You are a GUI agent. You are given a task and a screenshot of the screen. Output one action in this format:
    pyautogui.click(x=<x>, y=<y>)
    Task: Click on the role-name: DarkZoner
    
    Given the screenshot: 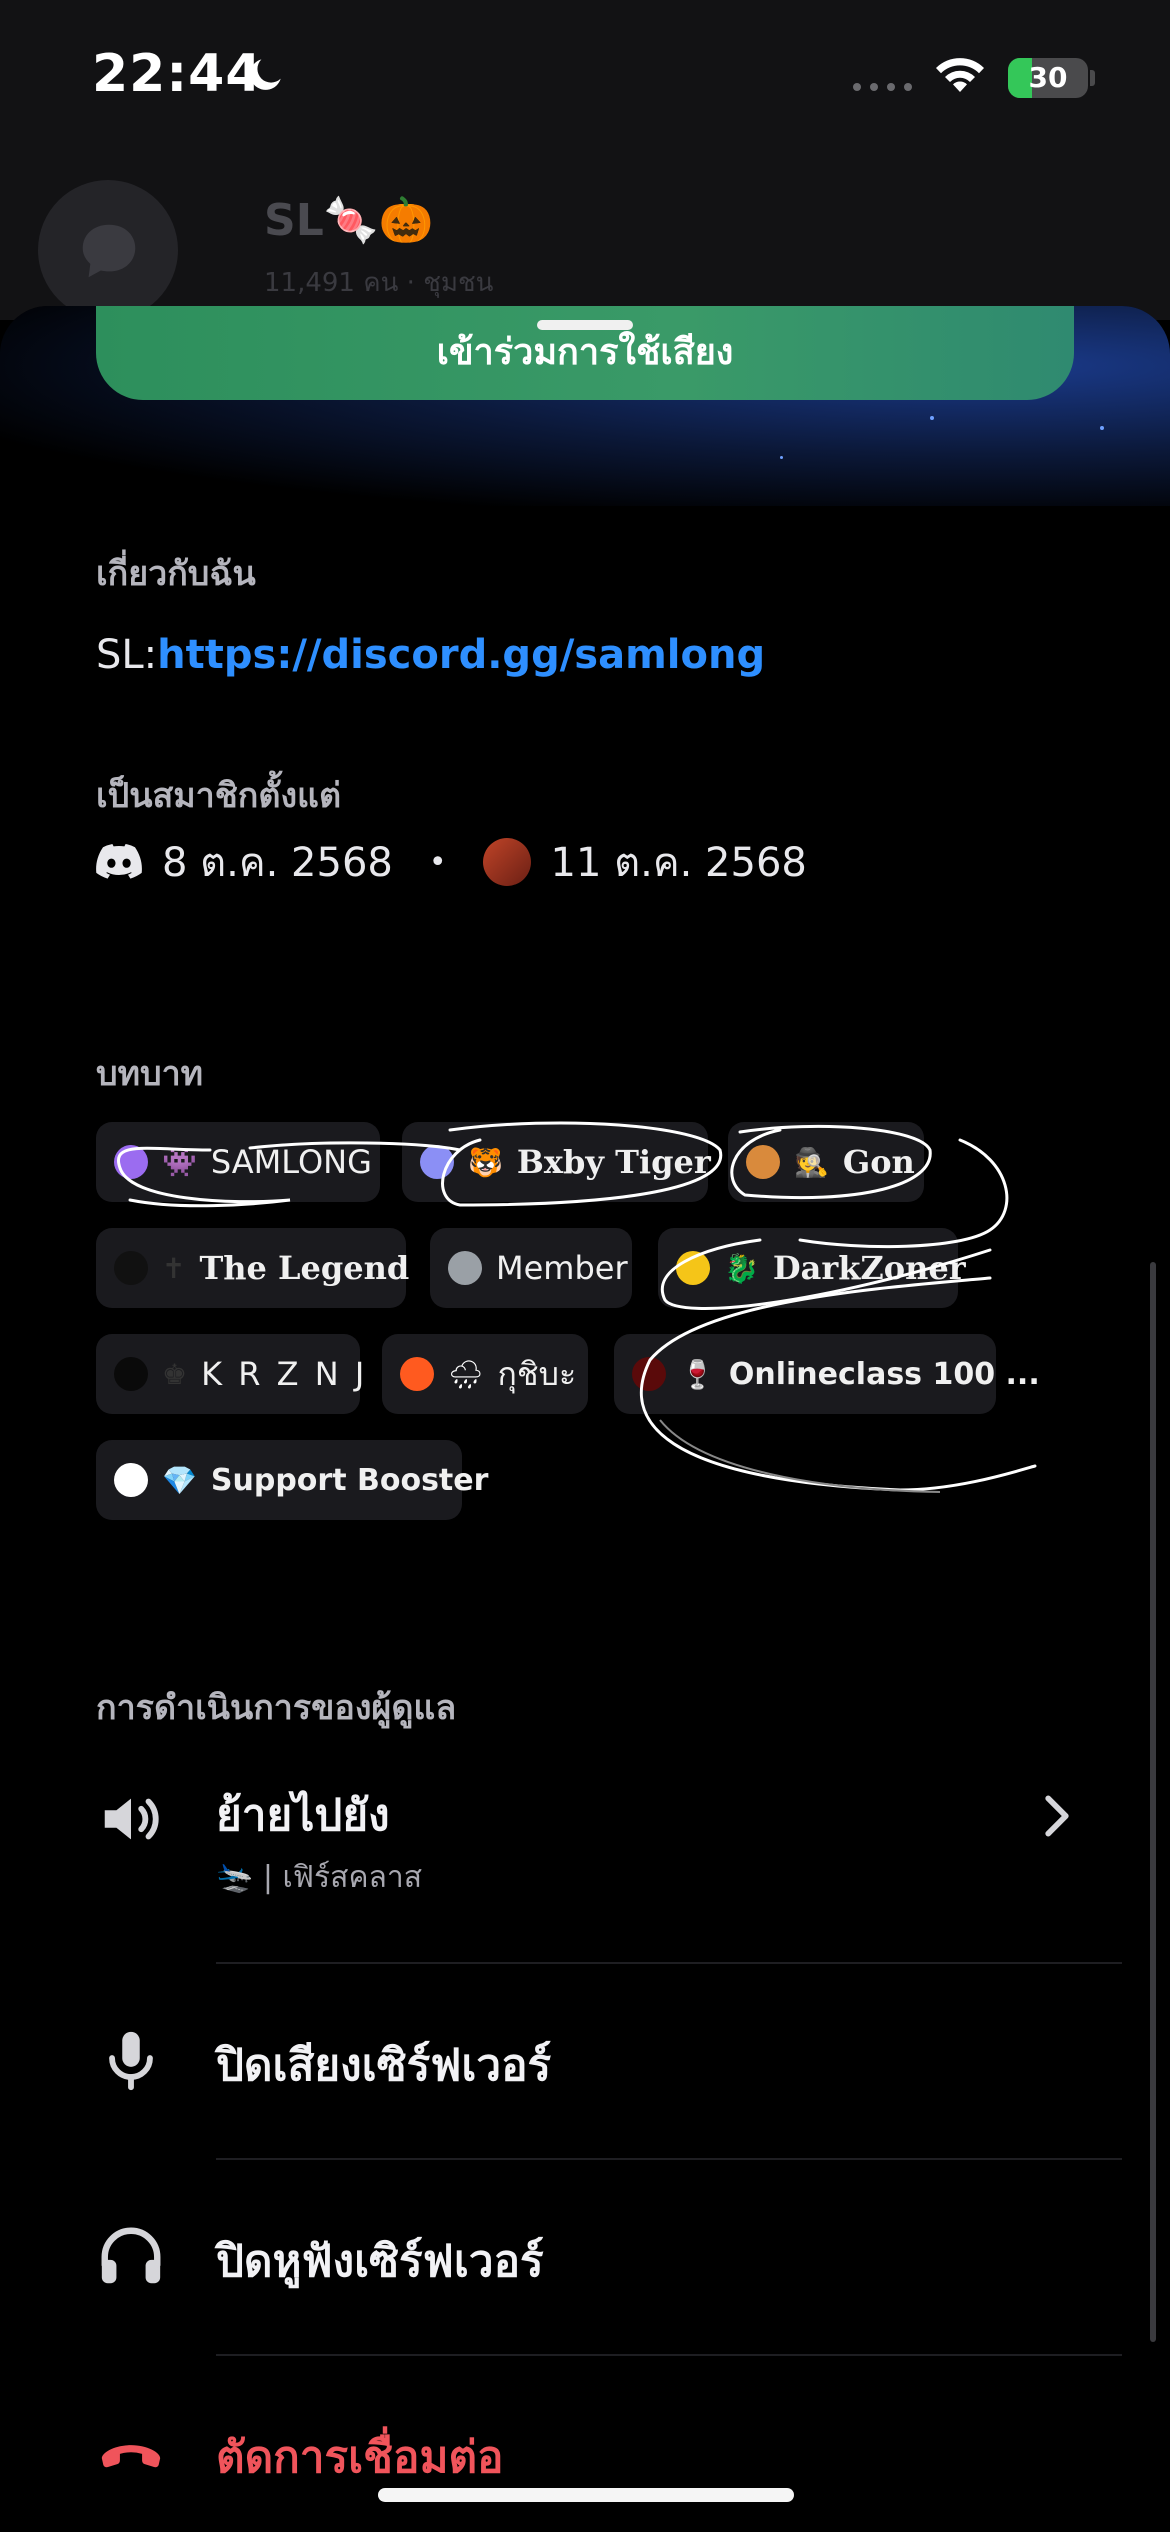 What is the action you would take?
    pyautogui.click(x=869, y=1268)
    